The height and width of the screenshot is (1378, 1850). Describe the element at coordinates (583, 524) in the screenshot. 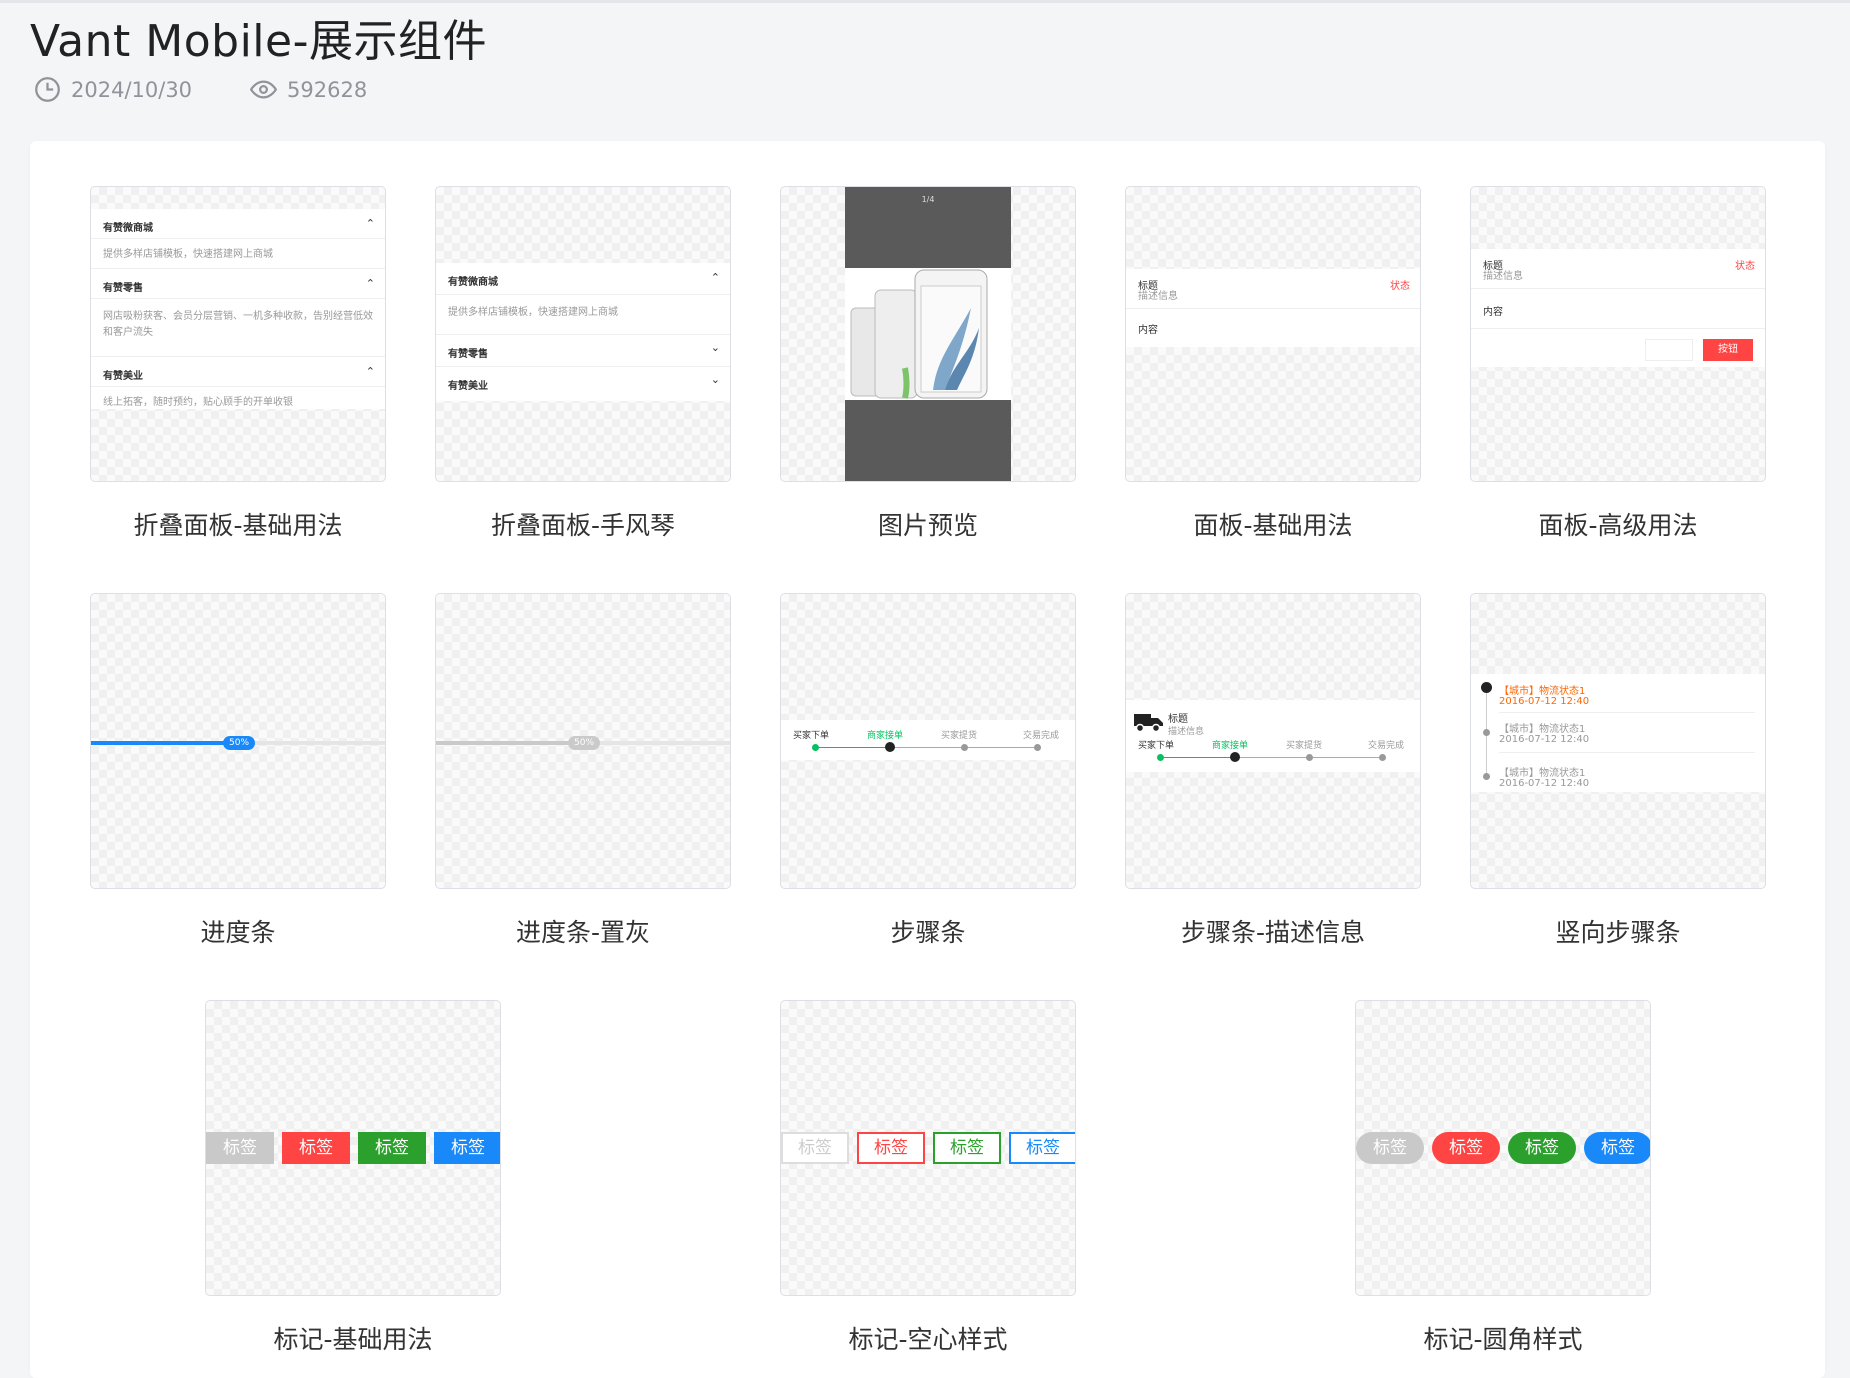

I see `card-caption: 折叠面板-手风琴` at that location.